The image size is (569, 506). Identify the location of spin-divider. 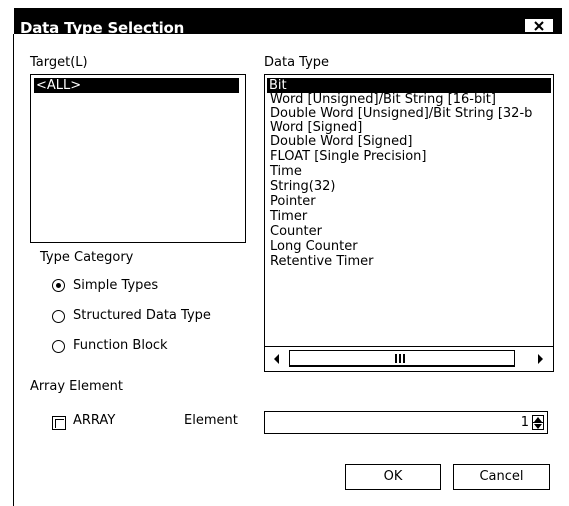
(538, 422).